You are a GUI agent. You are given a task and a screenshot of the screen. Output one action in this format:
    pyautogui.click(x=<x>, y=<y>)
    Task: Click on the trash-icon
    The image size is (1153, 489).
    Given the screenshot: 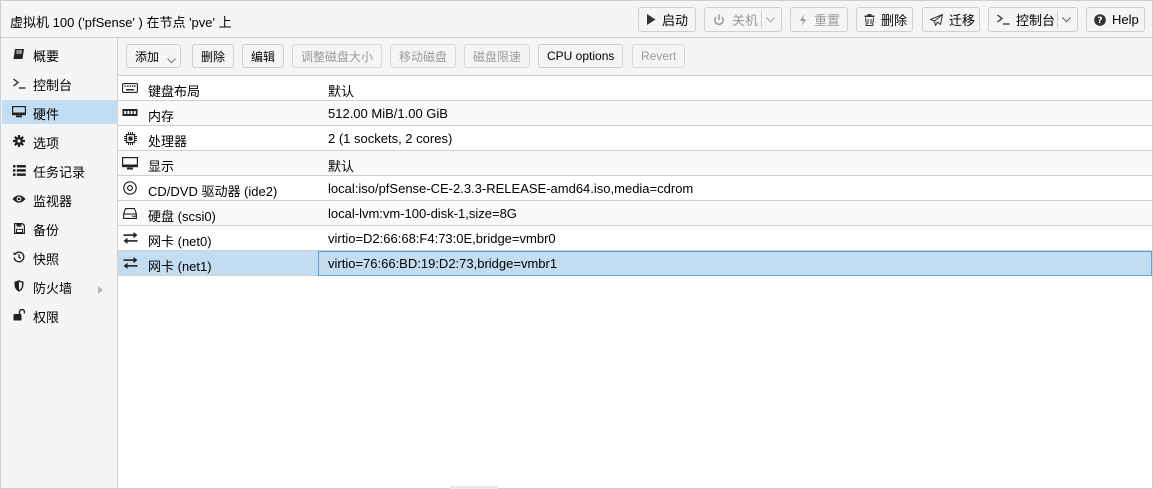 What is the action you would take?
    pyautogui.click(x=869, y=20)
    